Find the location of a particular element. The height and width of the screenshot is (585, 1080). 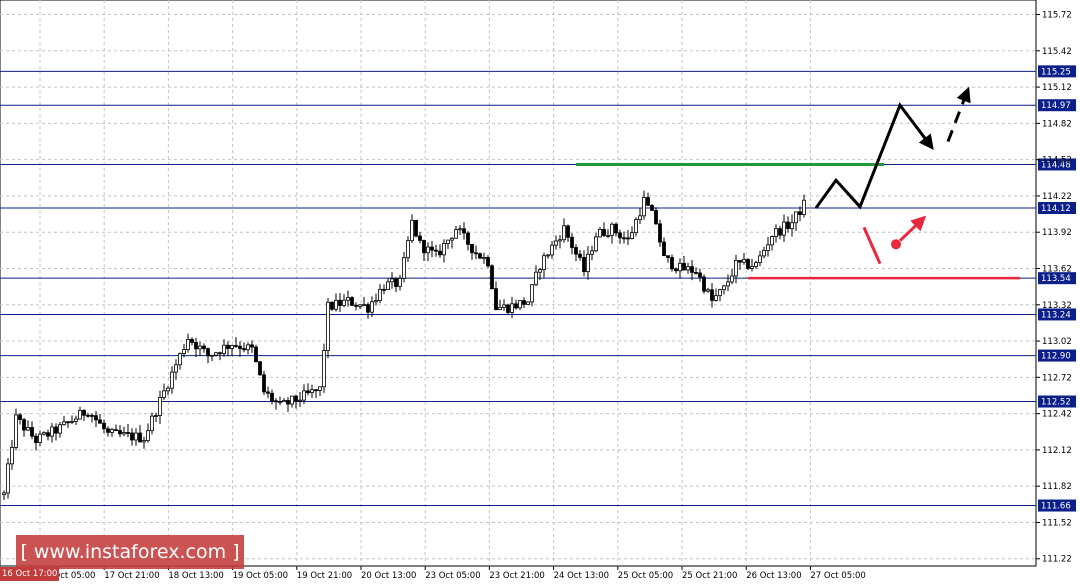

y-tick-label: 114.82 is located at coordinates (1057, 124).